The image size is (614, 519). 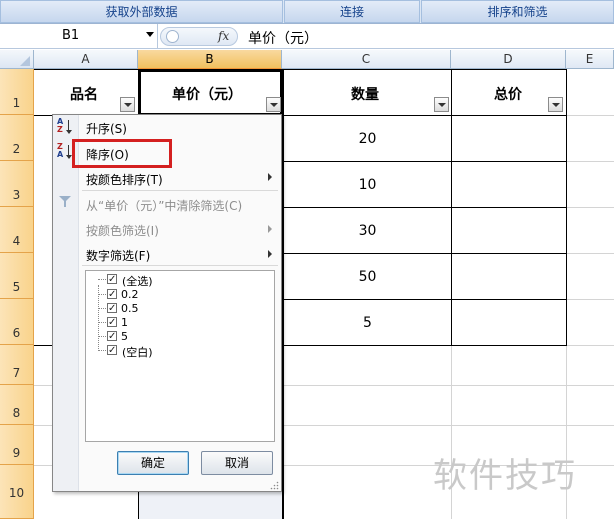 What do you see at coordinates (84, 94) in the screenshot?
I see `cell-a1: 品名` at bounding box center [84, 94].